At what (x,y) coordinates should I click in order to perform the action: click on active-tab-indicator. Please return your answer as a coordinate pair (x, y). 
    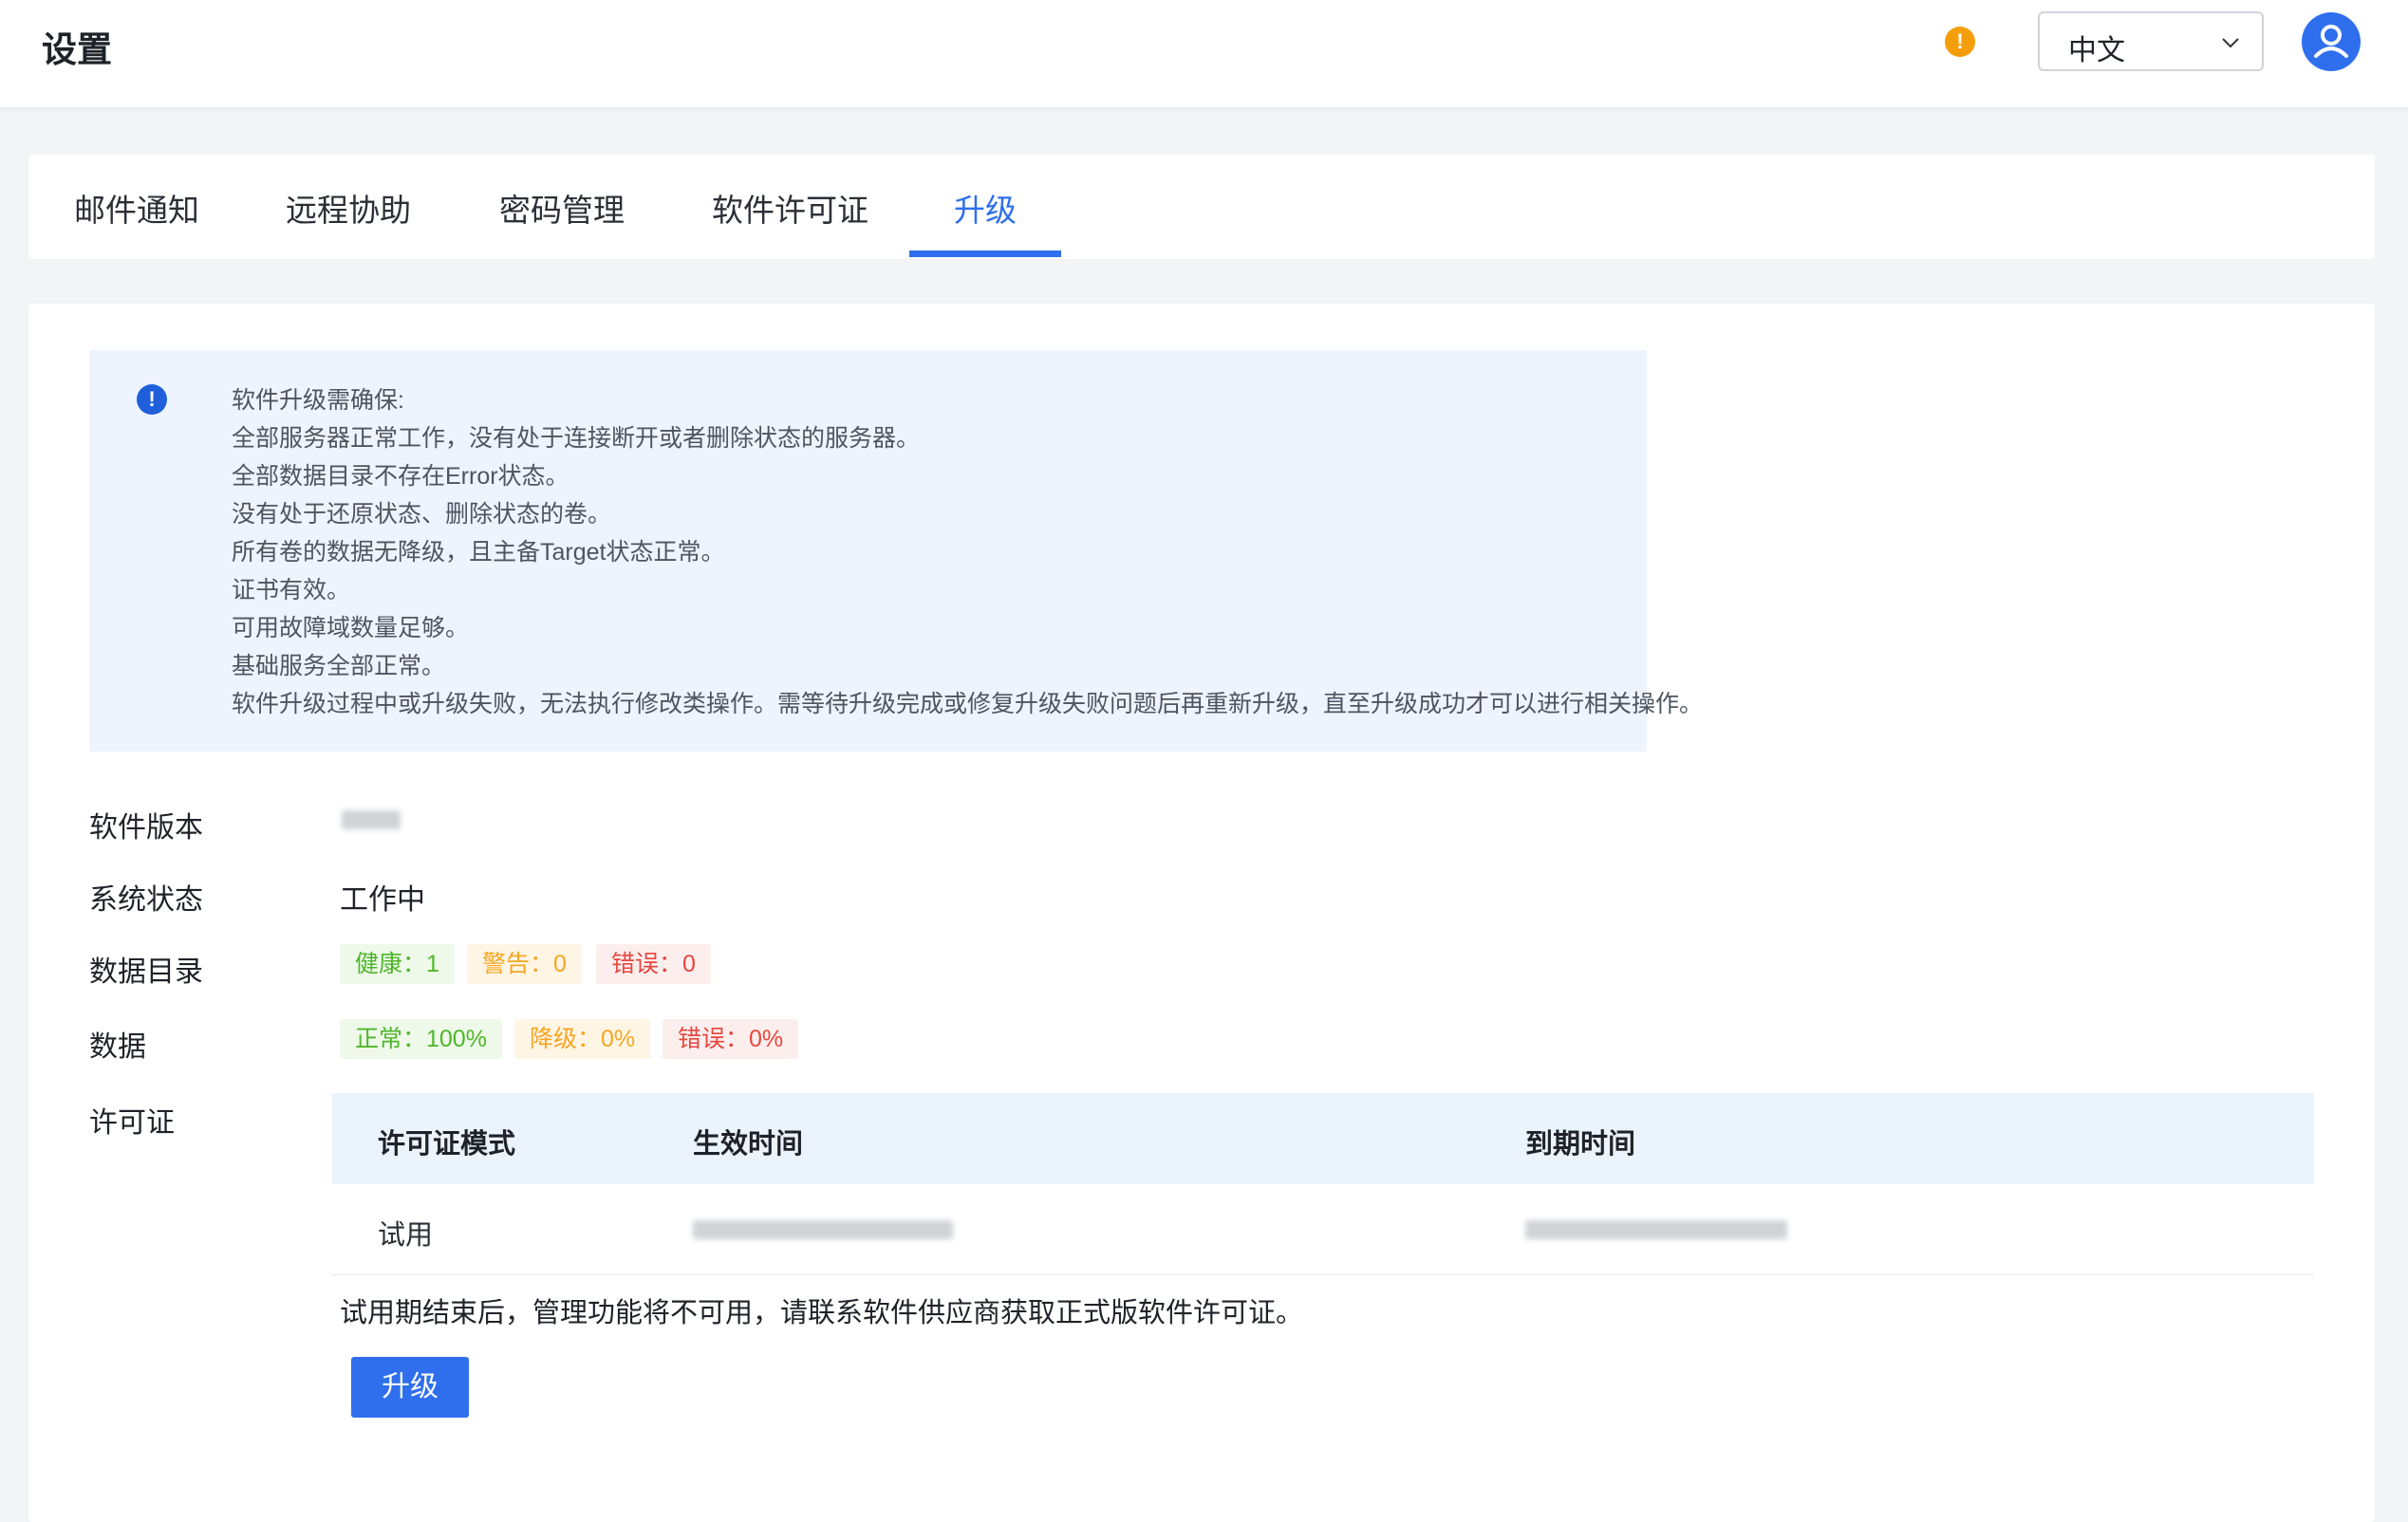
    Looking at the image, I should click on (985, 254).